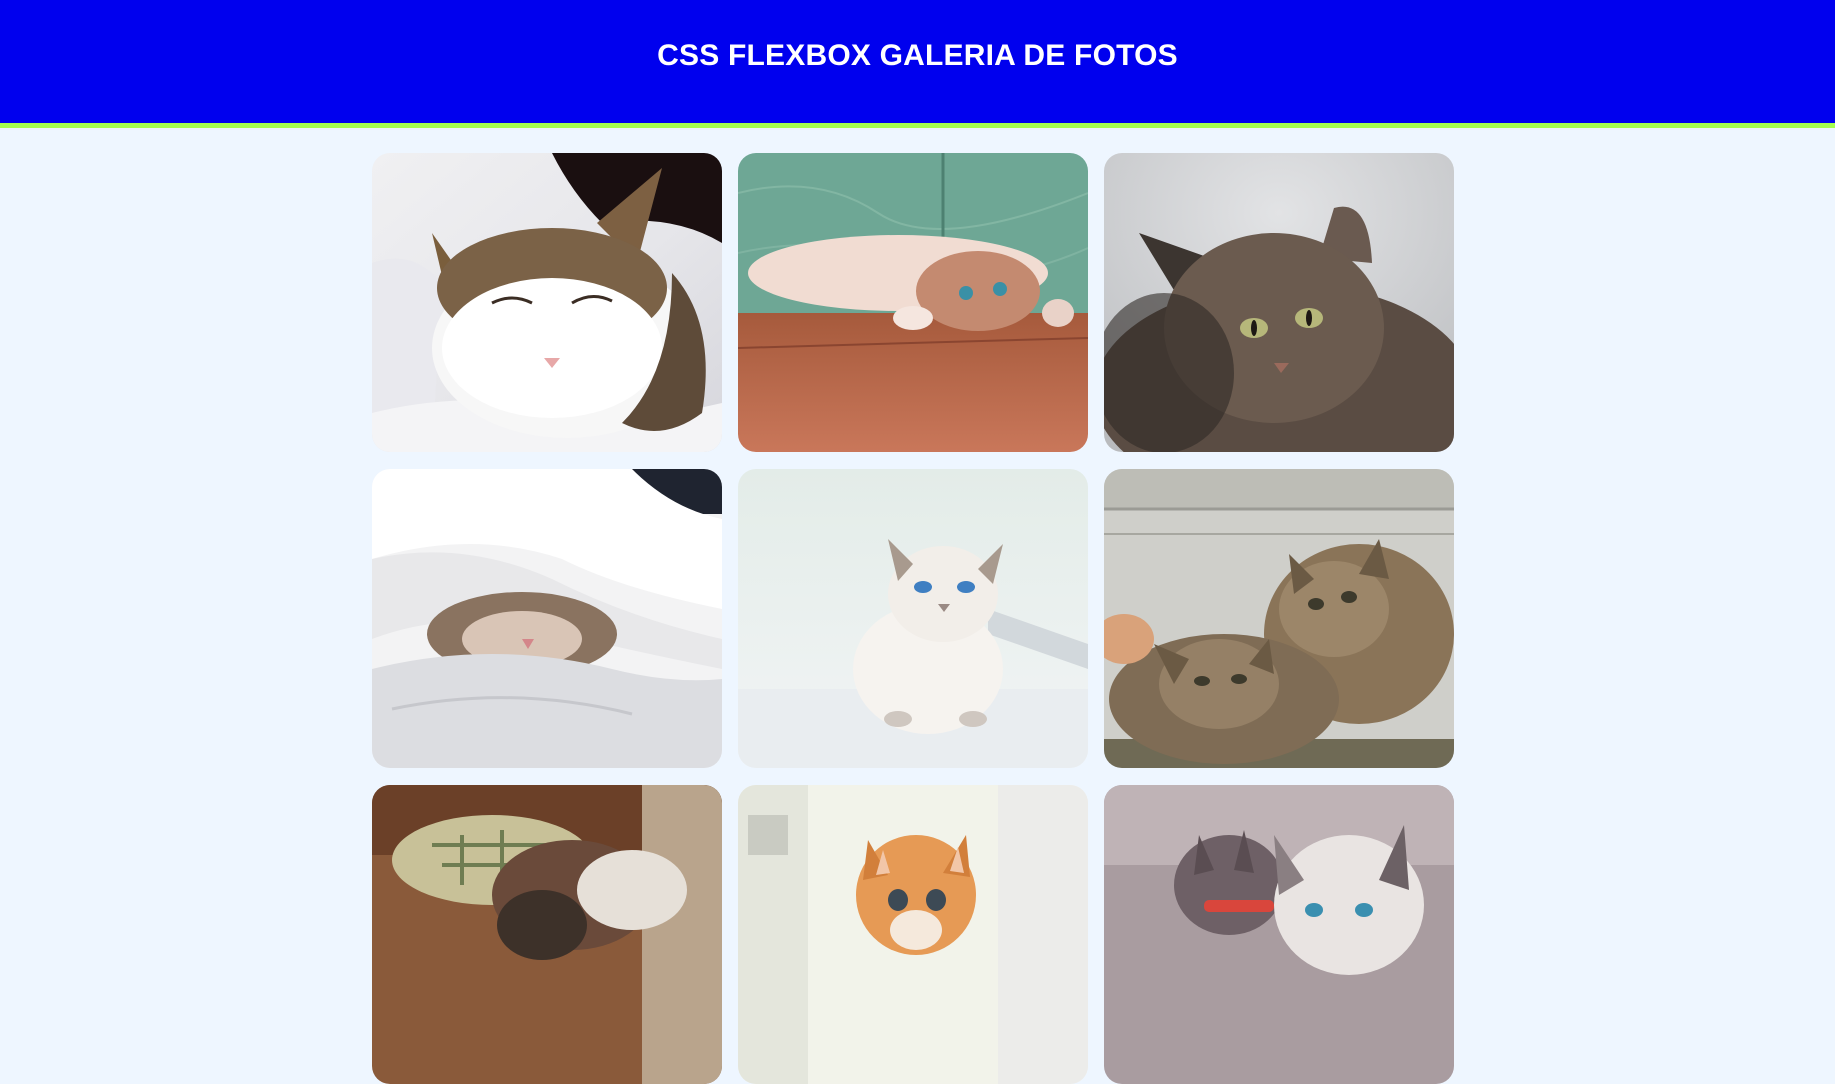 Image resolution: width=1835 pixels, height=1084 pixels. I want to click on cat-under-blanket-photo, so click(547, 618).